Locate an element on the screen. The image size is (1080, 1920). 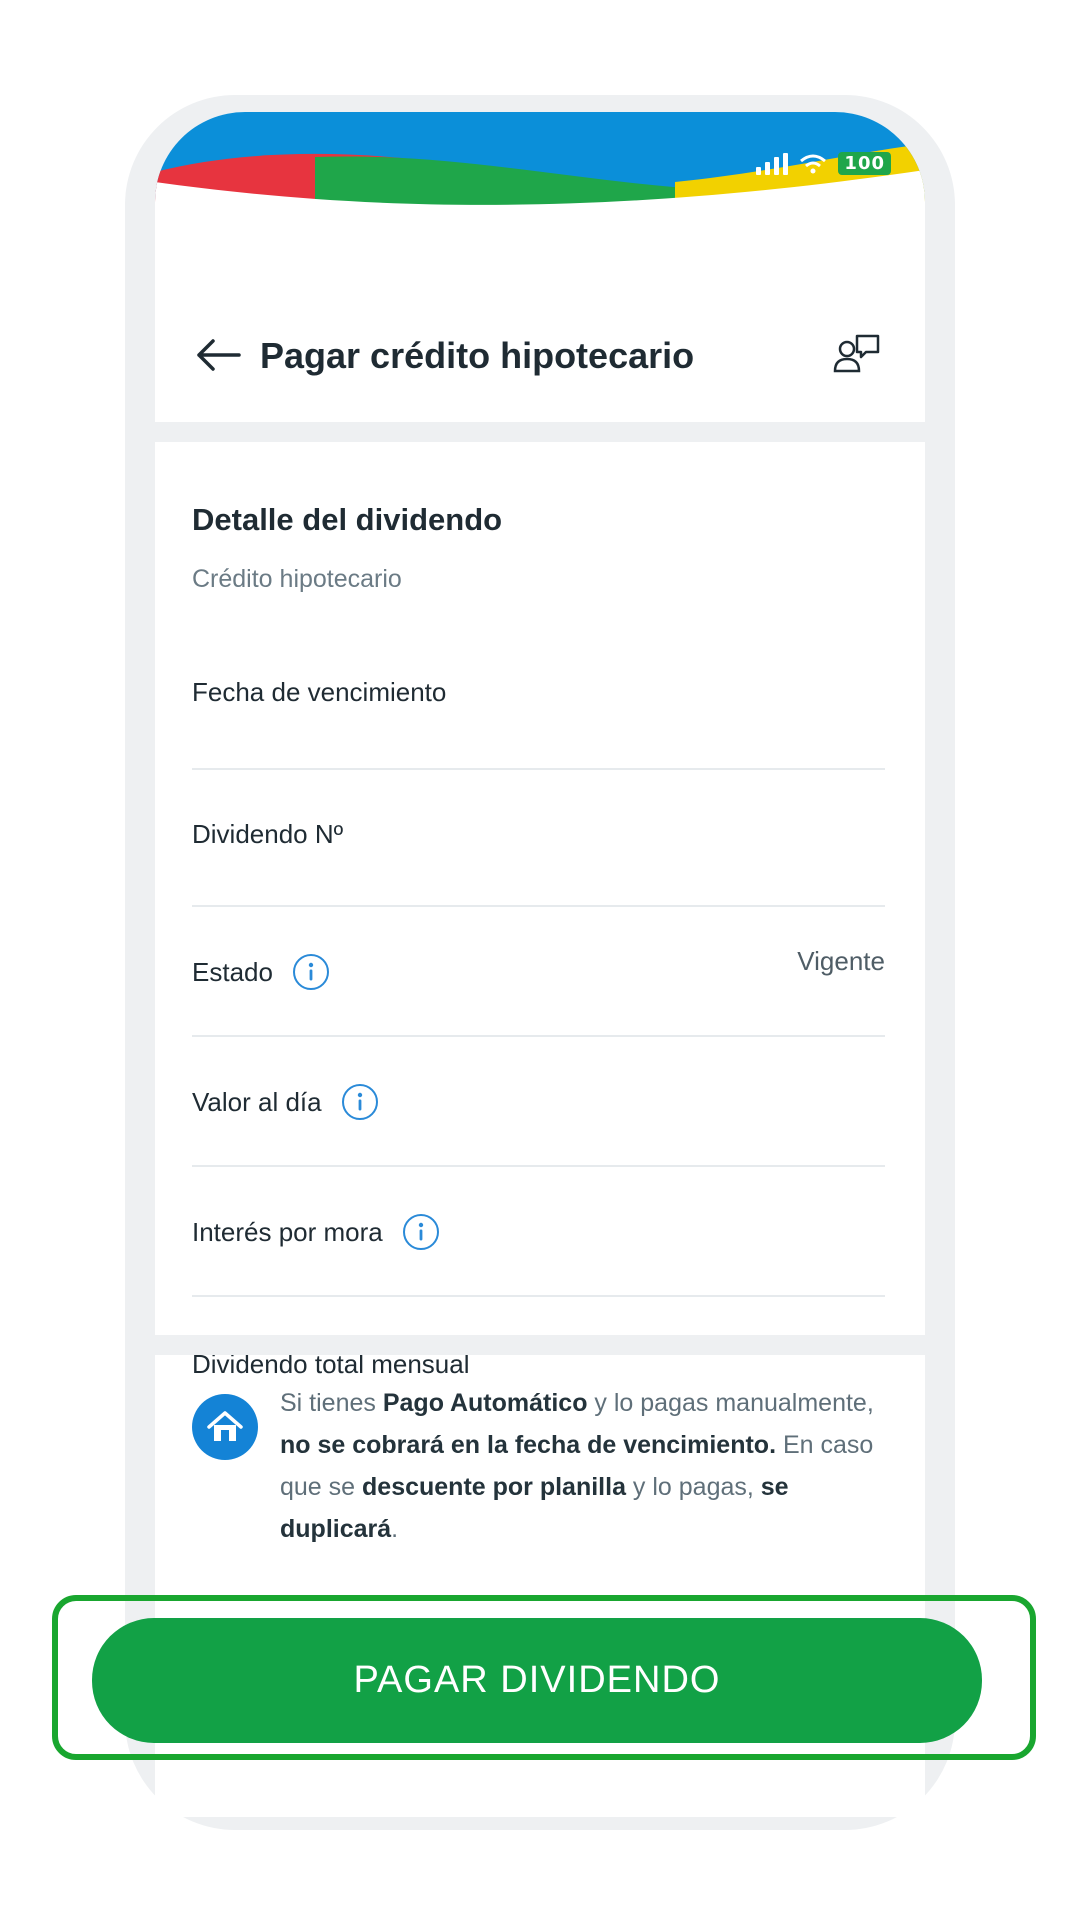
notice-bold-part: descuente por planilla is located at coordinates (494, 1487).